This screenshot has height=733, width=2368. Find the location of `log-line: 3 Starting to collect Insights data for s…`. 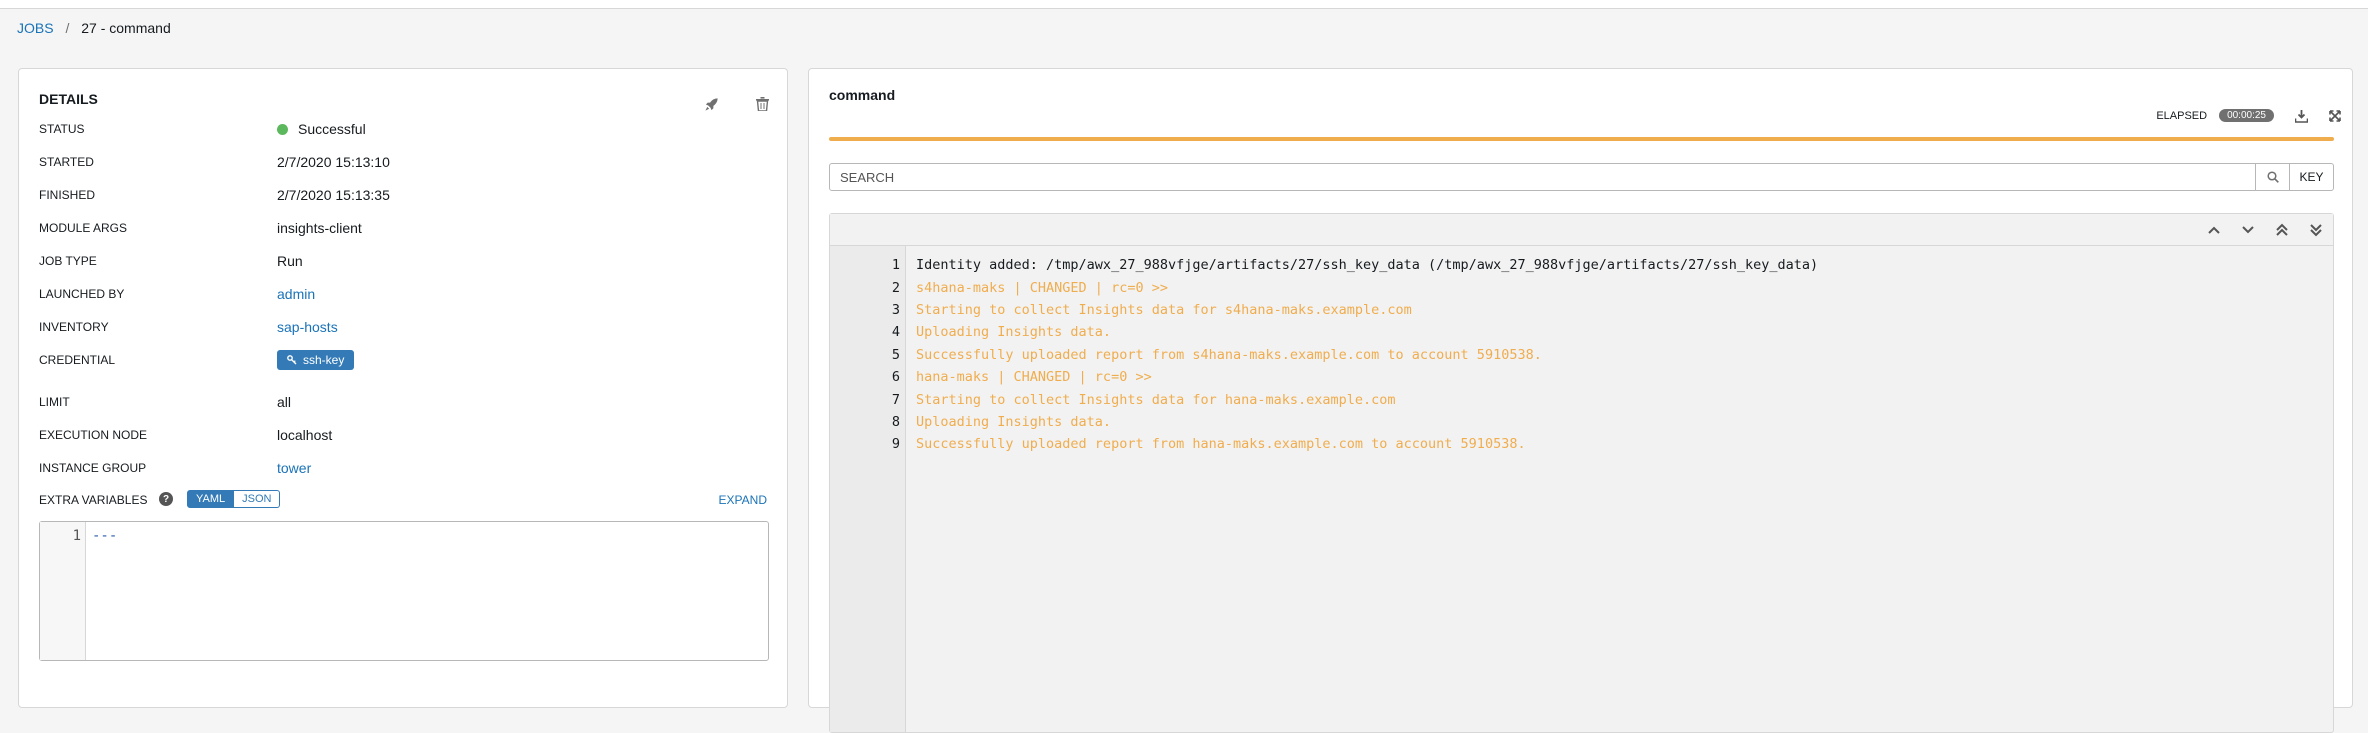

log-line: 3 Starting to collect Insights data for s… is located at coordinates (1612, 310).